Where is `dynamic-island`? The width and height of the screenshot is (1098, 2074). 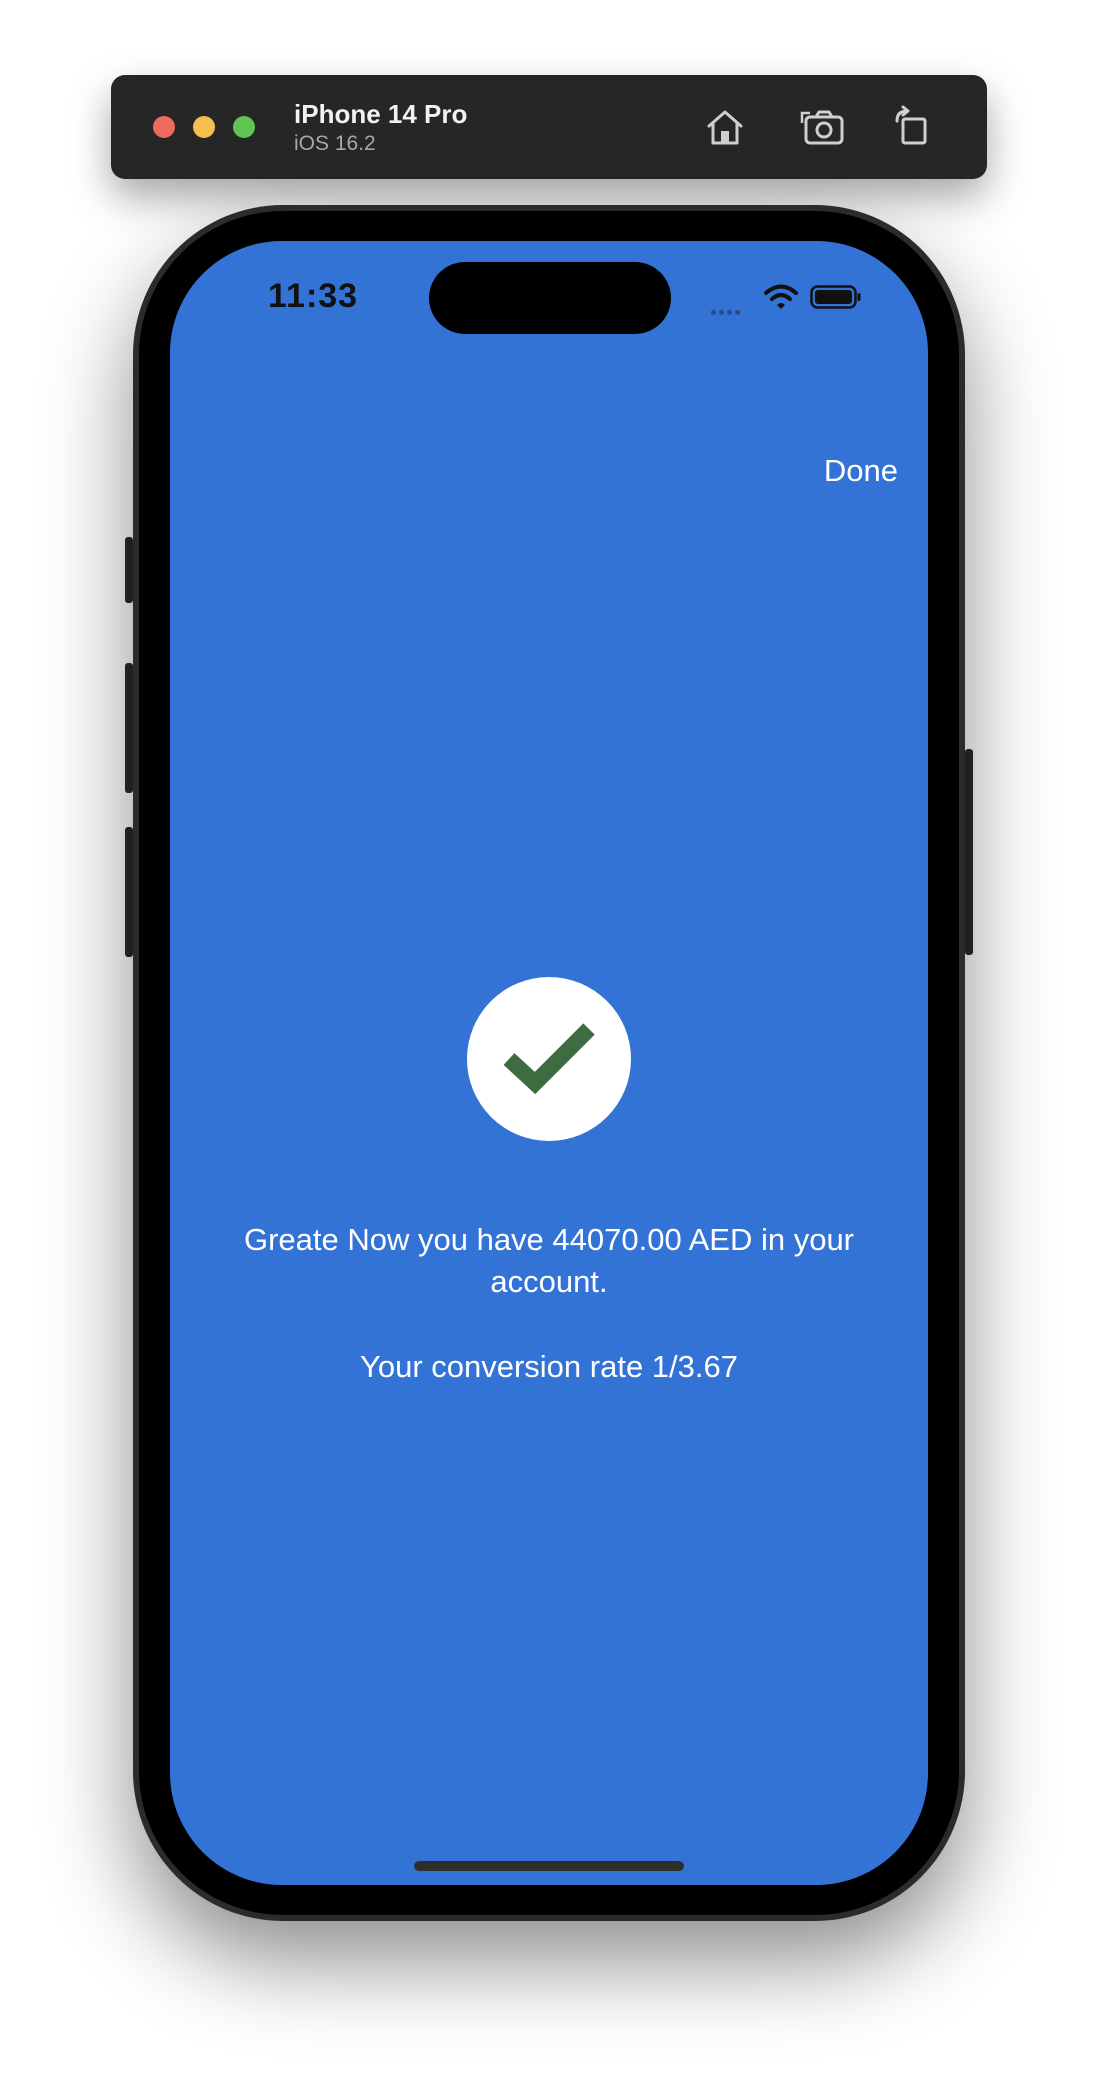 dynamic-island is located at coordinates (550, 298).